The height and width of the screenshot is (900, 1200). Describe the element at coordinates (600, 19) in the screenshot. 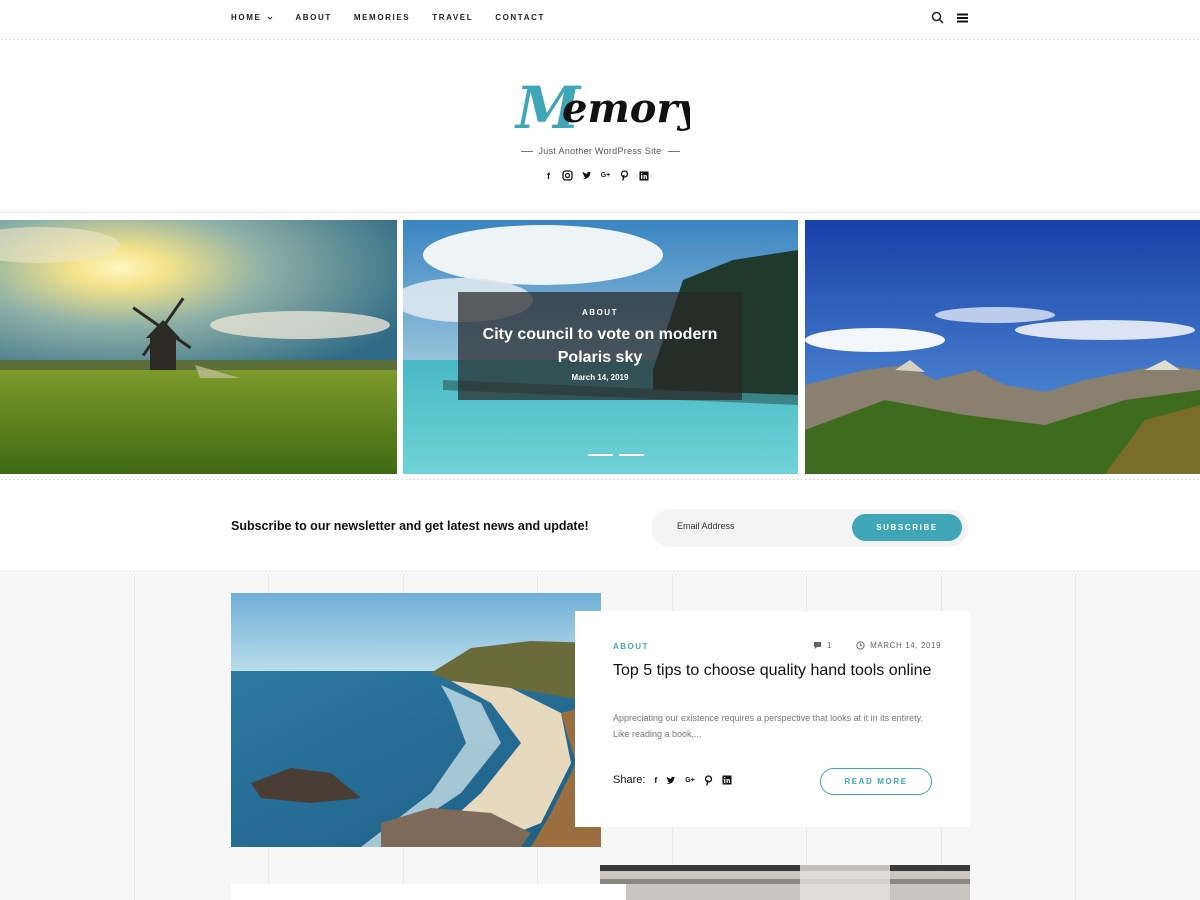

I see `top-navigation: HOME ABOUT MEMORIES TRAVEL CONTACT` at that location.